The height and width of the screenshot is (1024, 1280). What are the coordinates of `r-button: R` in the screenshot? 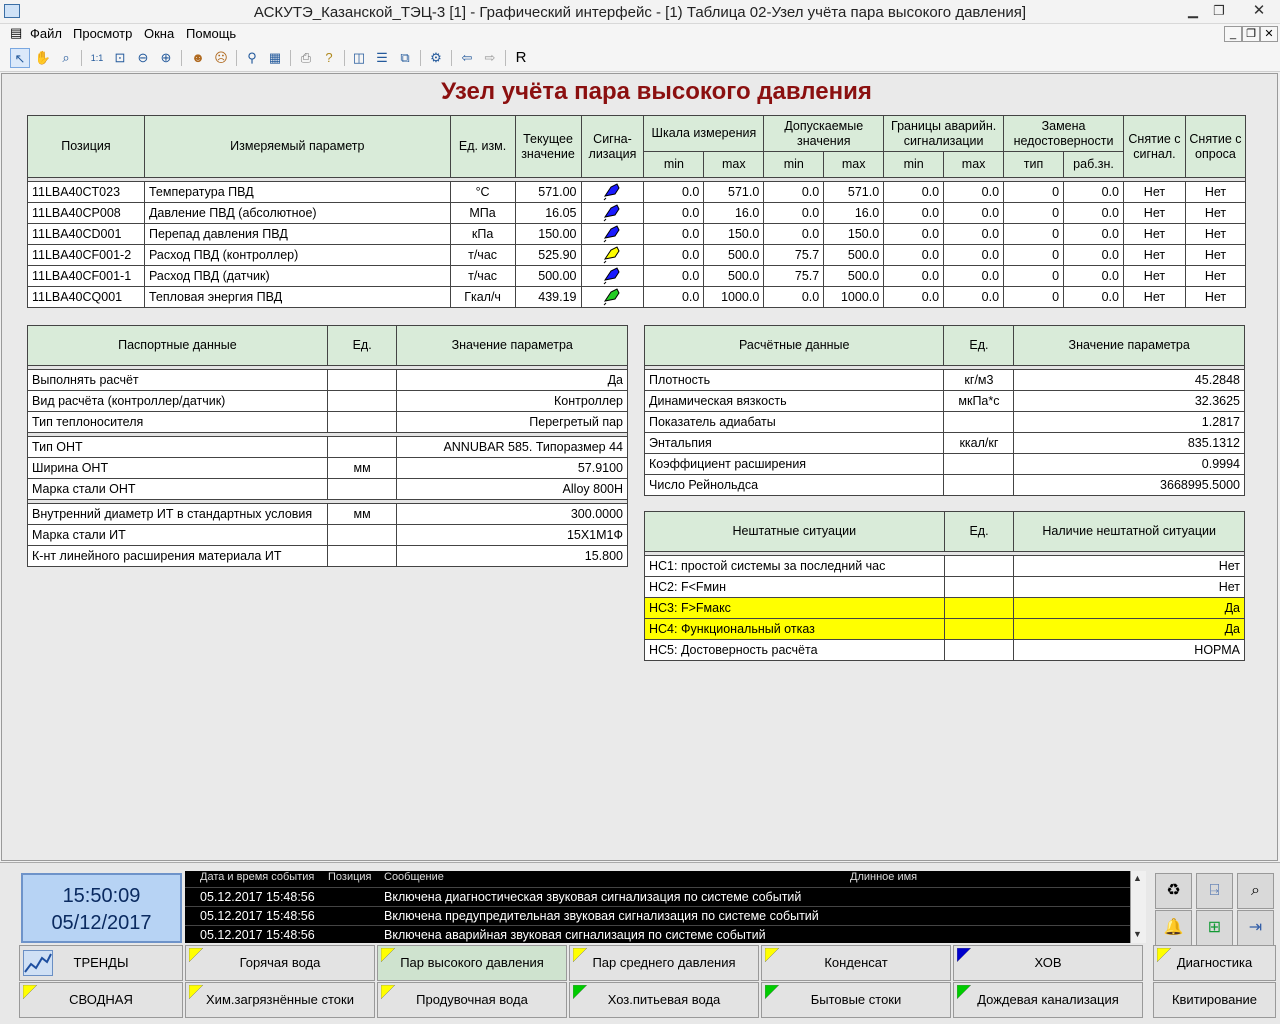 It's located at (521, 58).